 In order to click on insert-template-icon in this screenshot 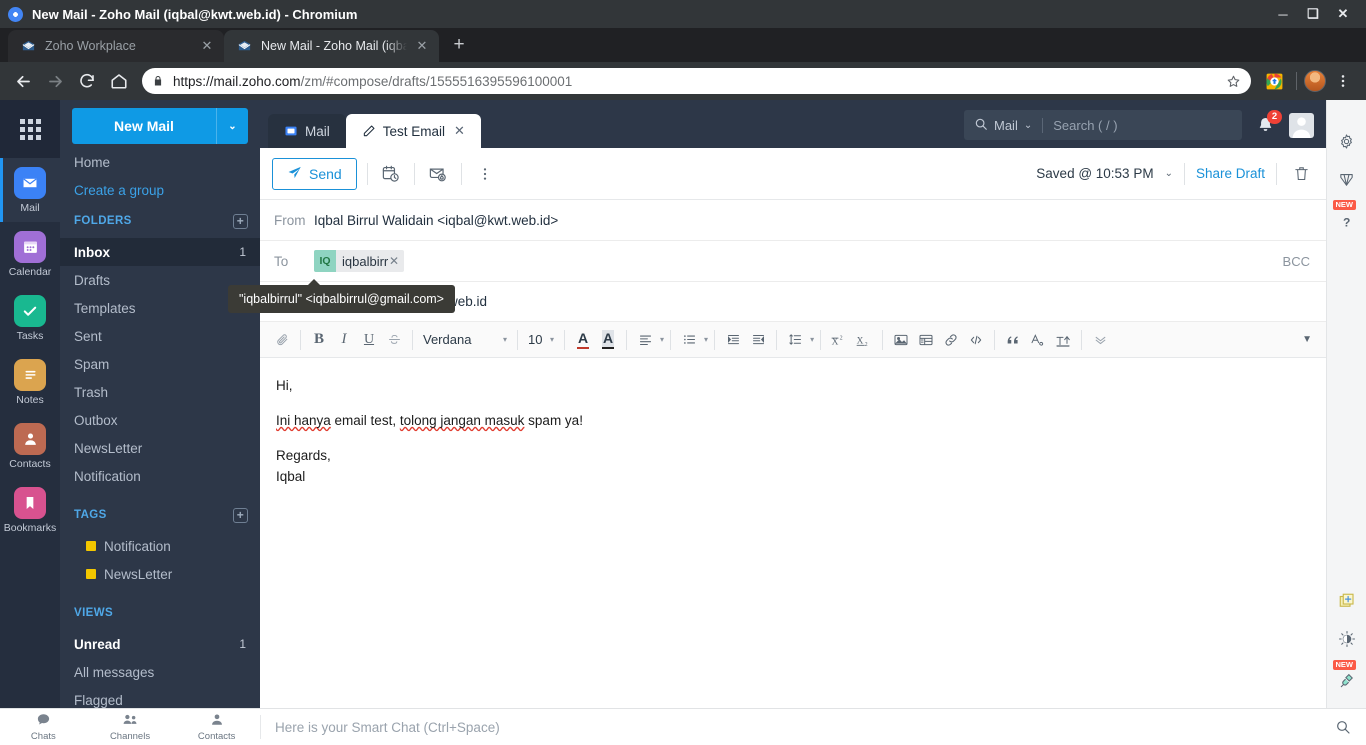, I will do `click(438, 174)`.